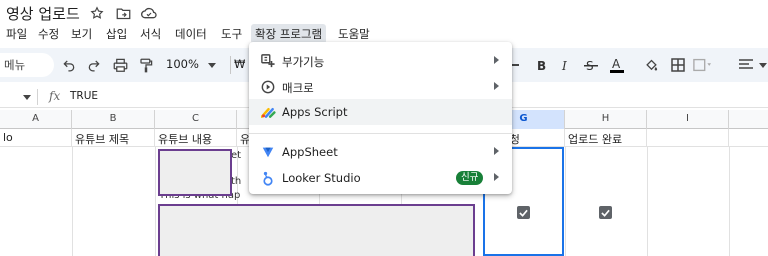 This screenshot has width=768, height=256. Describe the element at coordinates (321, 178) in the screenshot. I see `menu-item-looker-studio-label: Looker Studio` at that location.